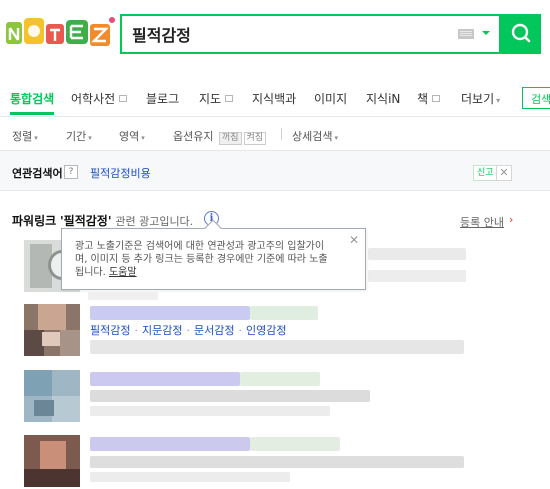 This screenshot has width=550, height=489. I want to click on tab-integrated: 통합검색, so click(32, 98).